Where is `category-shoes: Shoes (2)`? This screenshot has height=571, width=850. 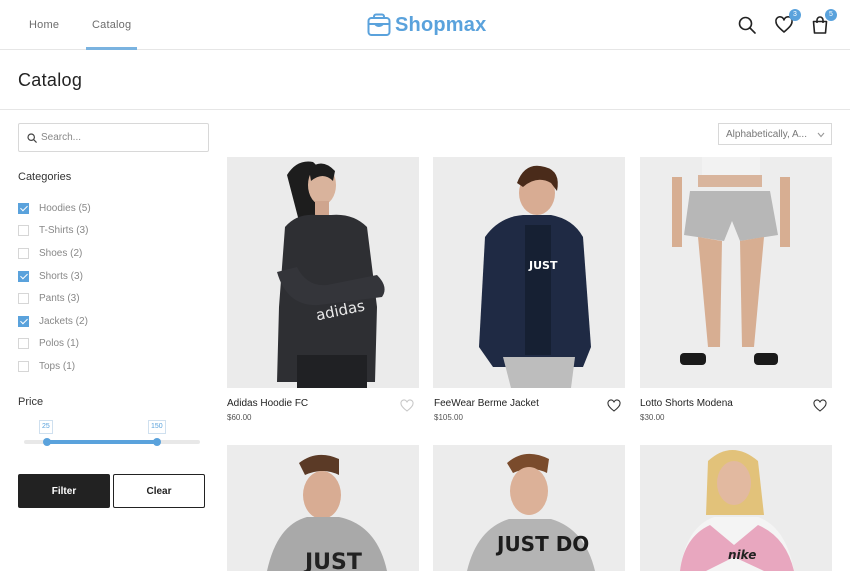
category-shoes: Shoes (2) is located at coordinates (50, 253).